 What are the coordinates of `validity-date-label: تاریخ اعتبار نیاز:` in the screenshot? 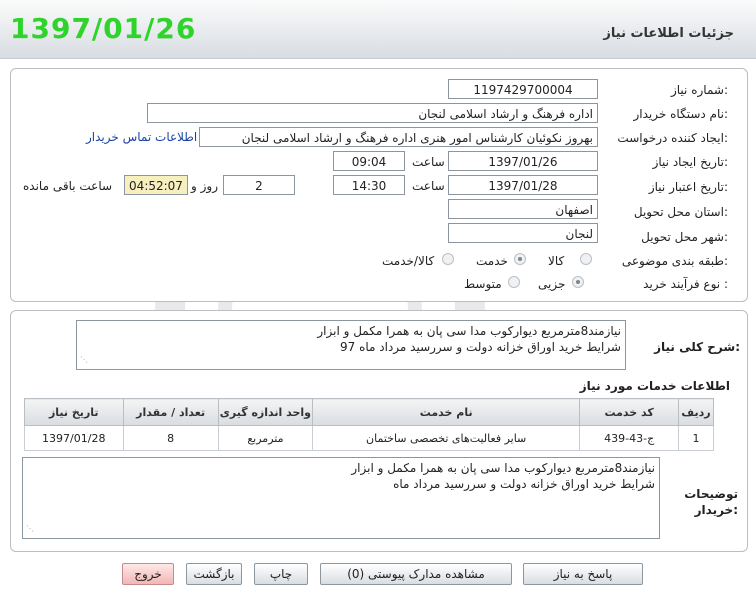 It's located at (688, 187).